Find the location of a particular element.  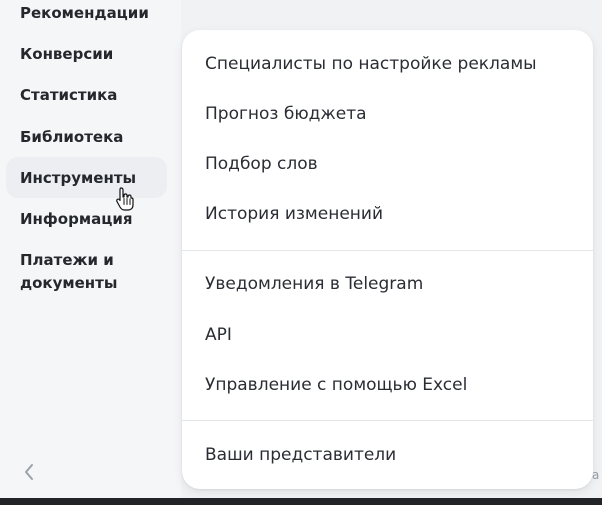

hand-cursor-icon is located at coordinates (125, 199).